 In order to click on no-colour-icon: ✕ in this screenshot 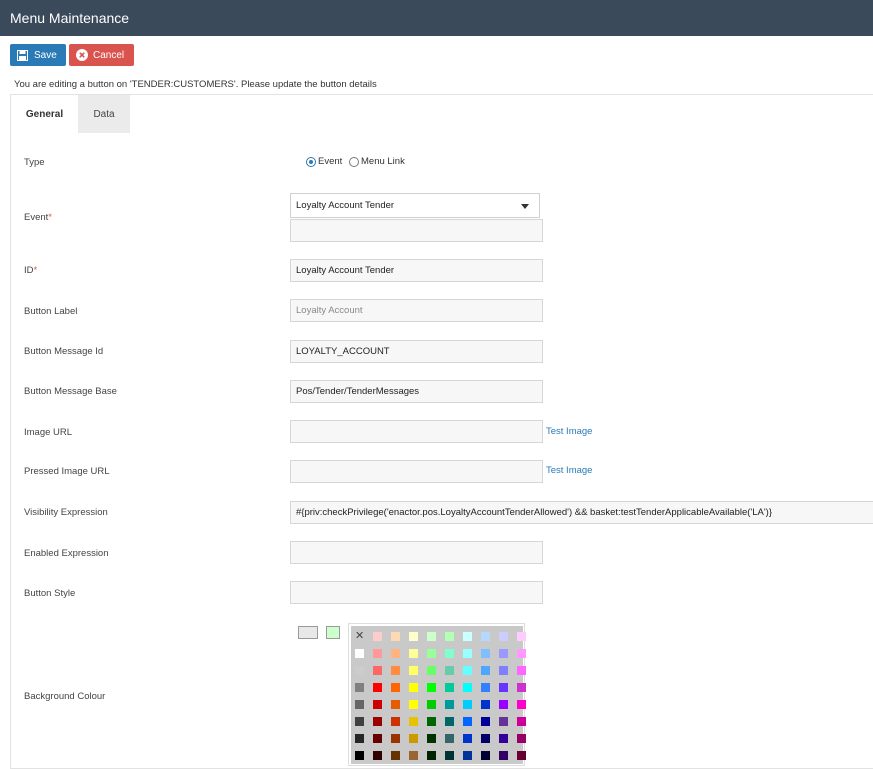, I will do `click(359, 636)`.